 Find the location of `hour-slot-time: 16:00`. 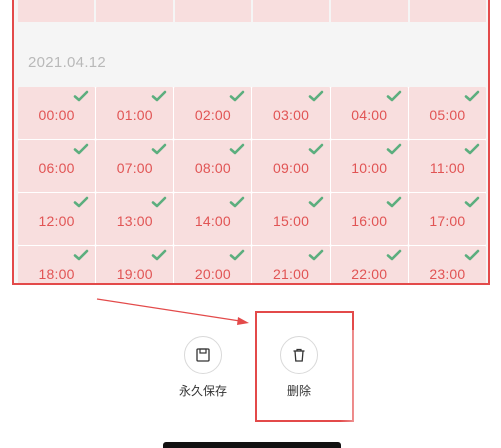

hour-slot-time: 16:00 is located at coordinates (369, 220).